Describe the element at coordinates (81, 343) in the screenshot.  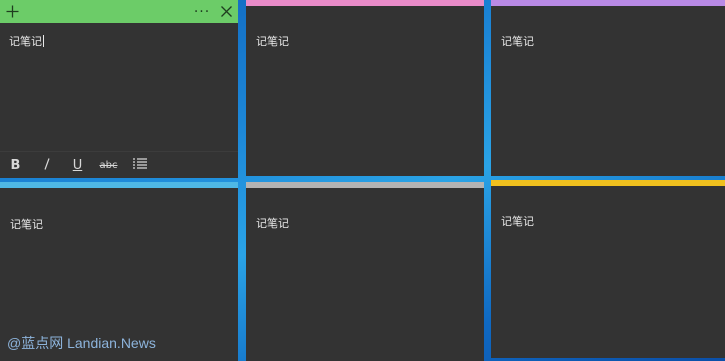
I see `watermark: @蓝点网 Landian.News` at that location.